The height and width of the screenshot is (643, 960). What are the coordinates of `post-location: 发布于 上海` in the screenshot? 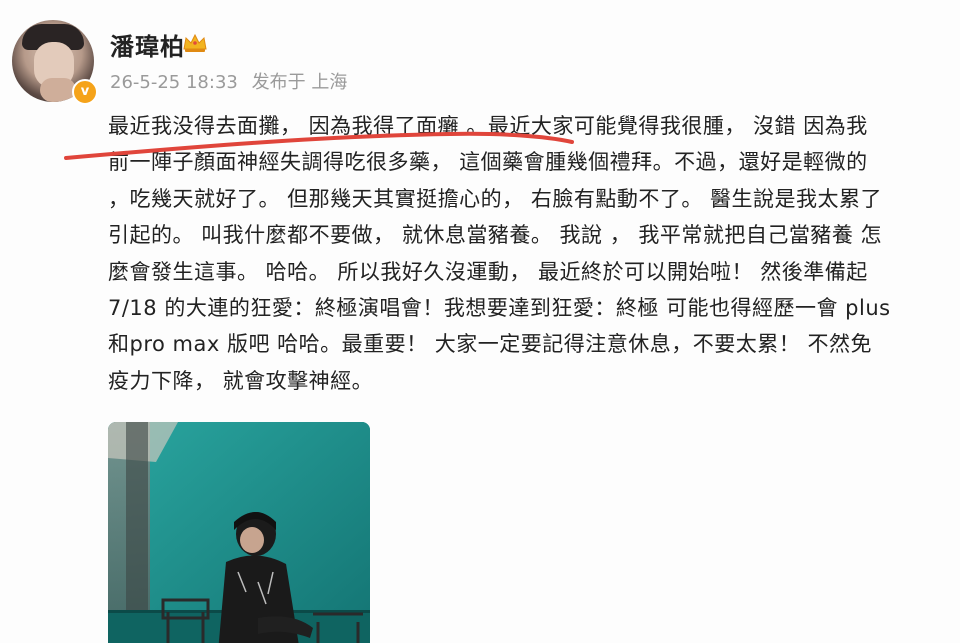 It's located at (299, 82).